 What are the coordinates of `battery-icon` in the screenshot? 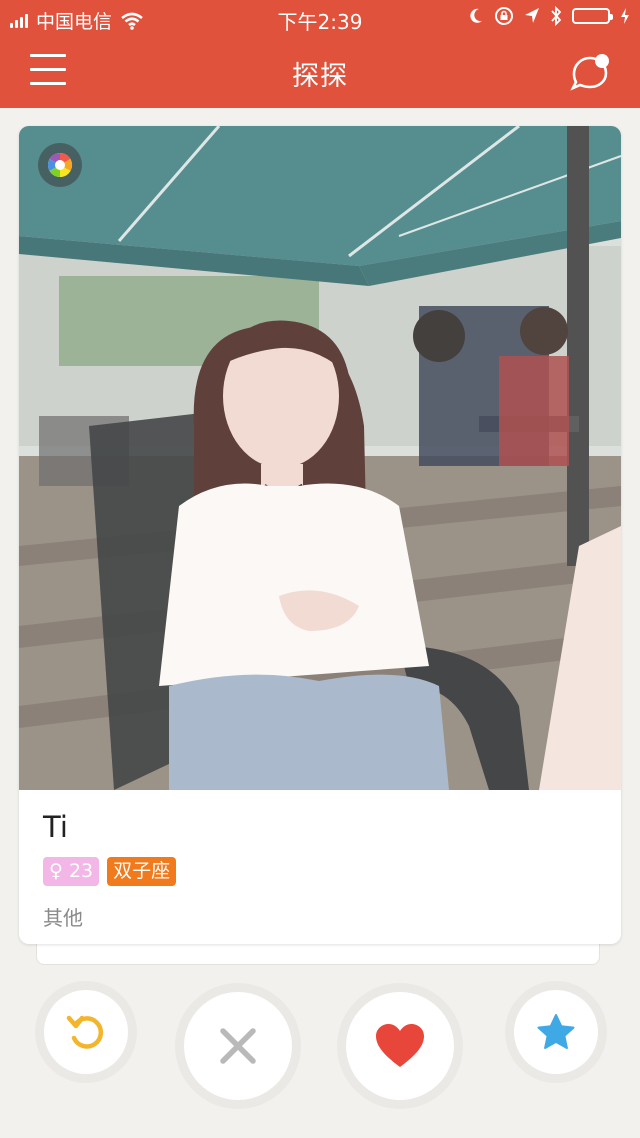 It's located at (592, 16).